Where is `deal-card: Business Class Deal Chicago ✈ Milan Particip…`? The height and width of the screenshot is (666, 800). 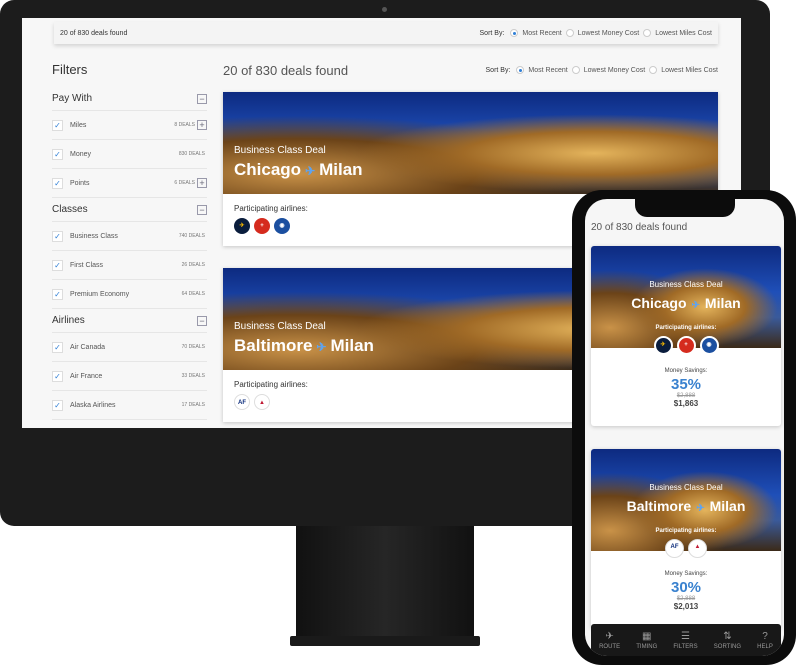 deal-card: Business Class Deal Chicago ✈ Milan Particip… is located at coordinates (686, 336).